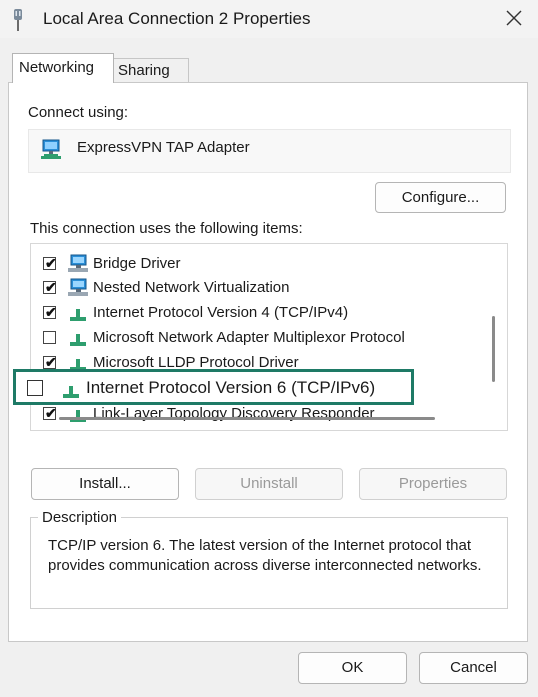  Describe the element at coordinates (247, 418) in the screenshot. I see `horizontal-scrollbar` at that location.